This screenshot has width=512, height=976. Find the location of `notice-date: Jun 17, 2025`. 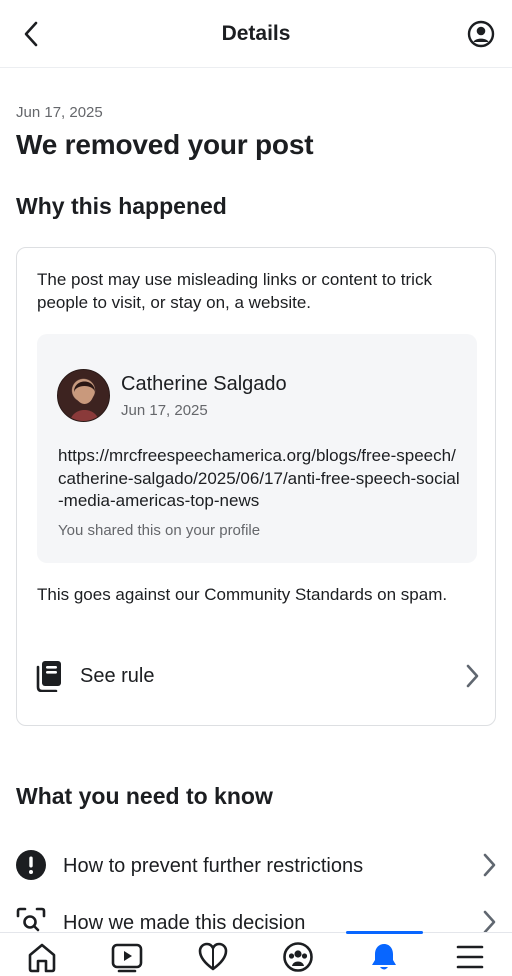

notice-date: Jun 17, 2025 is located at coordinates (59, 112).